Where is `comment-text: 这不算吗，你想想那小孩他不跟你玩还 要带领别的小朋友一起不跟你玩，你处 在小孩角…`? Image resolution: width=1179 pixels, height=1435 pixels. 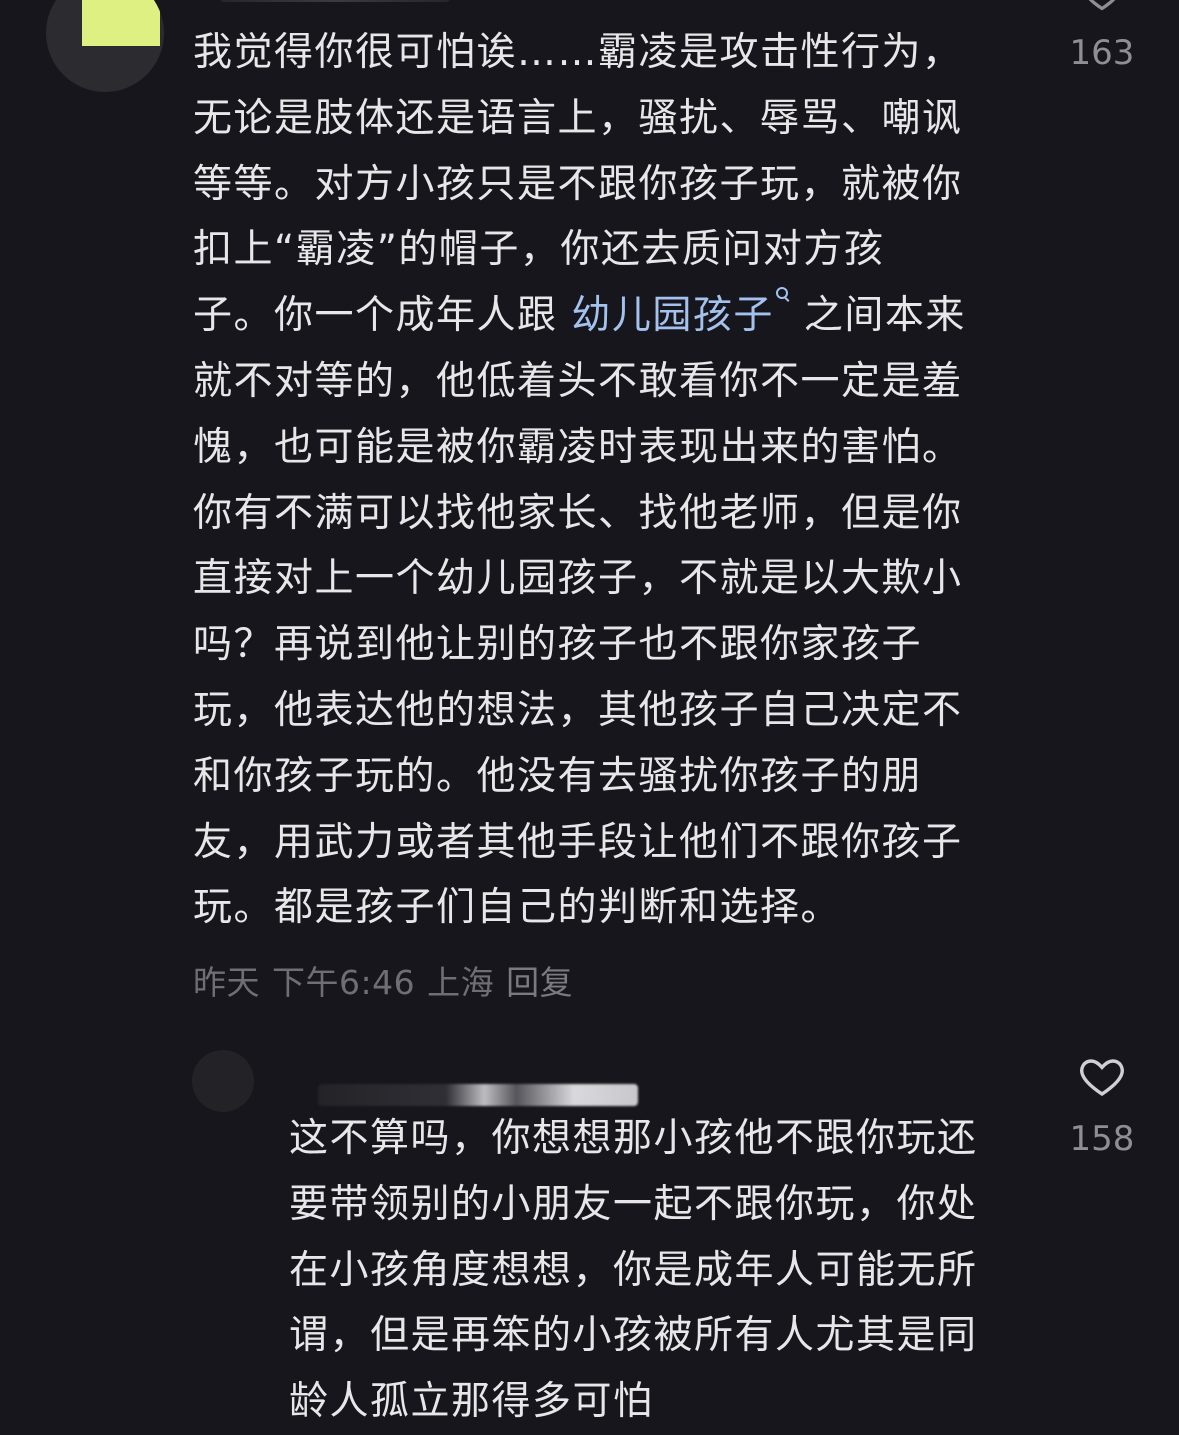 comment-text: 这不算吗，你想想那小孩他不跟你玩还 要带领别的小朋友一起不跟你玩，你处 在小孩角… is located at coordinates (633, 1270).